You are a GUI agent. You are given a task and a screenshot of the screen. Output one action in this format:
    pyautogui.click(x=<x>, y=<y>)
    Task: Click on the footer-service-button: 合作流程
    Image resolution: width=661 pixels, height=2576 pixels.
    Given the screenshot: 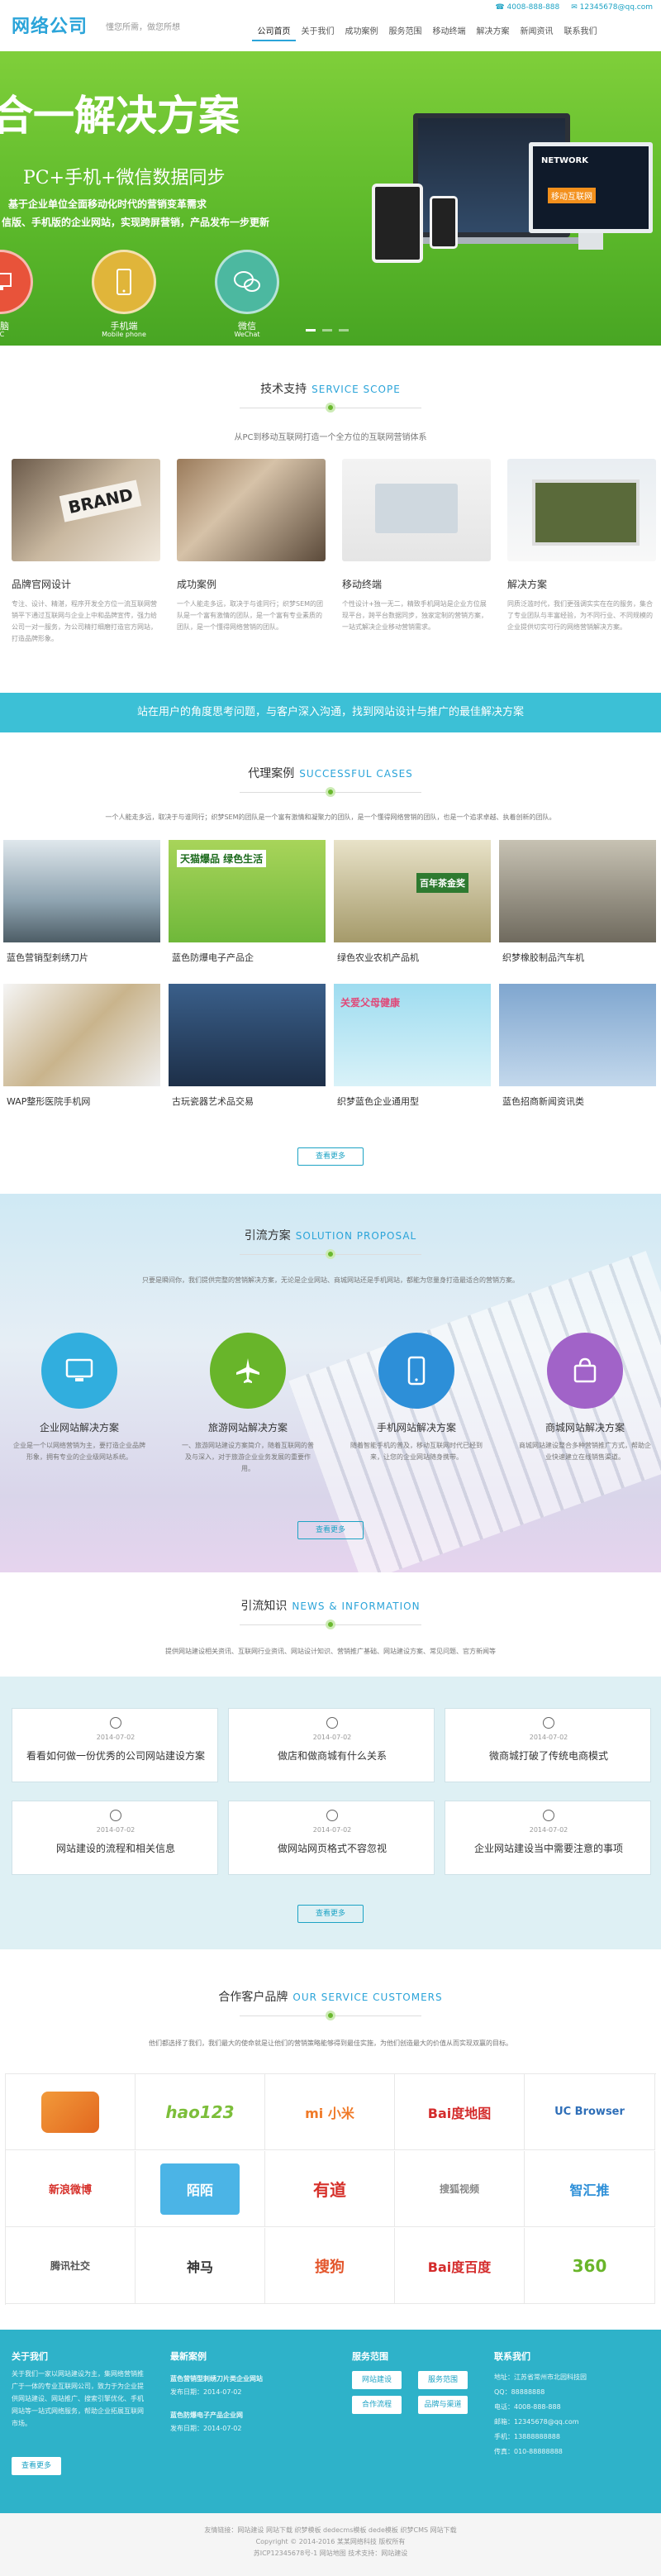 What is the action you would take?
    pyautogui.click(x=377, y=2405)
    